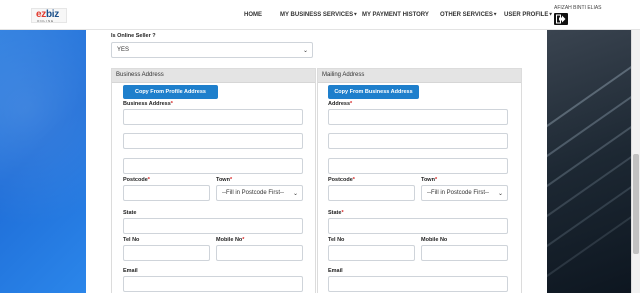  What do you see at coordinates (589, 161) in the screenshot?
I see `right-background-image` at bounding box center [589, 161].